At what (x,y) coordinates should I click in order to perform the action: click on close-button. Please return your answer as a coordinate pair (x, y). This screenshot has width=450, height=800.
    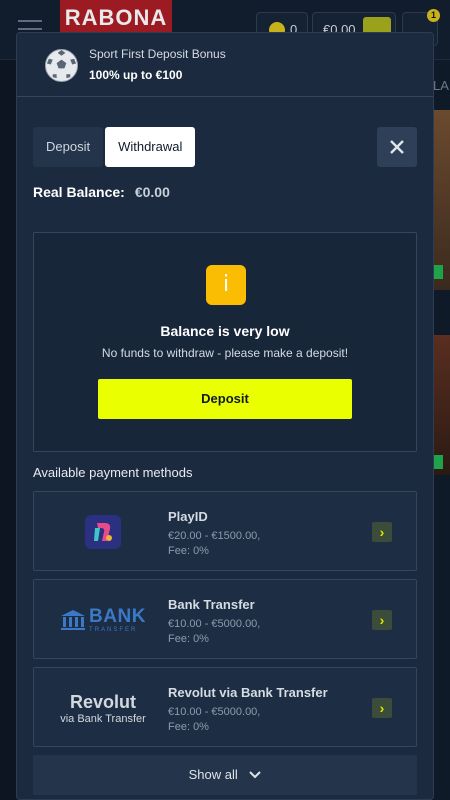
    Looking at the image, I should click on (397, 147).